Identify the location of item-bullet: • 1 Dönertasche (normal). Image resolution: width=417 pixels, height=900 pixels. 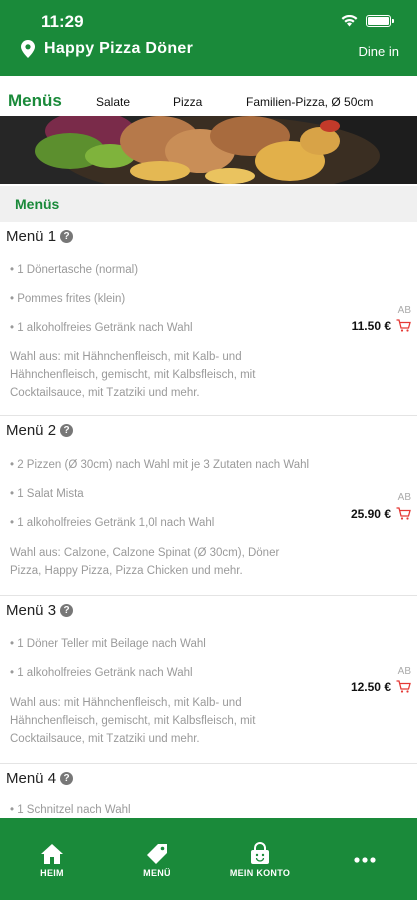
(74, 270).